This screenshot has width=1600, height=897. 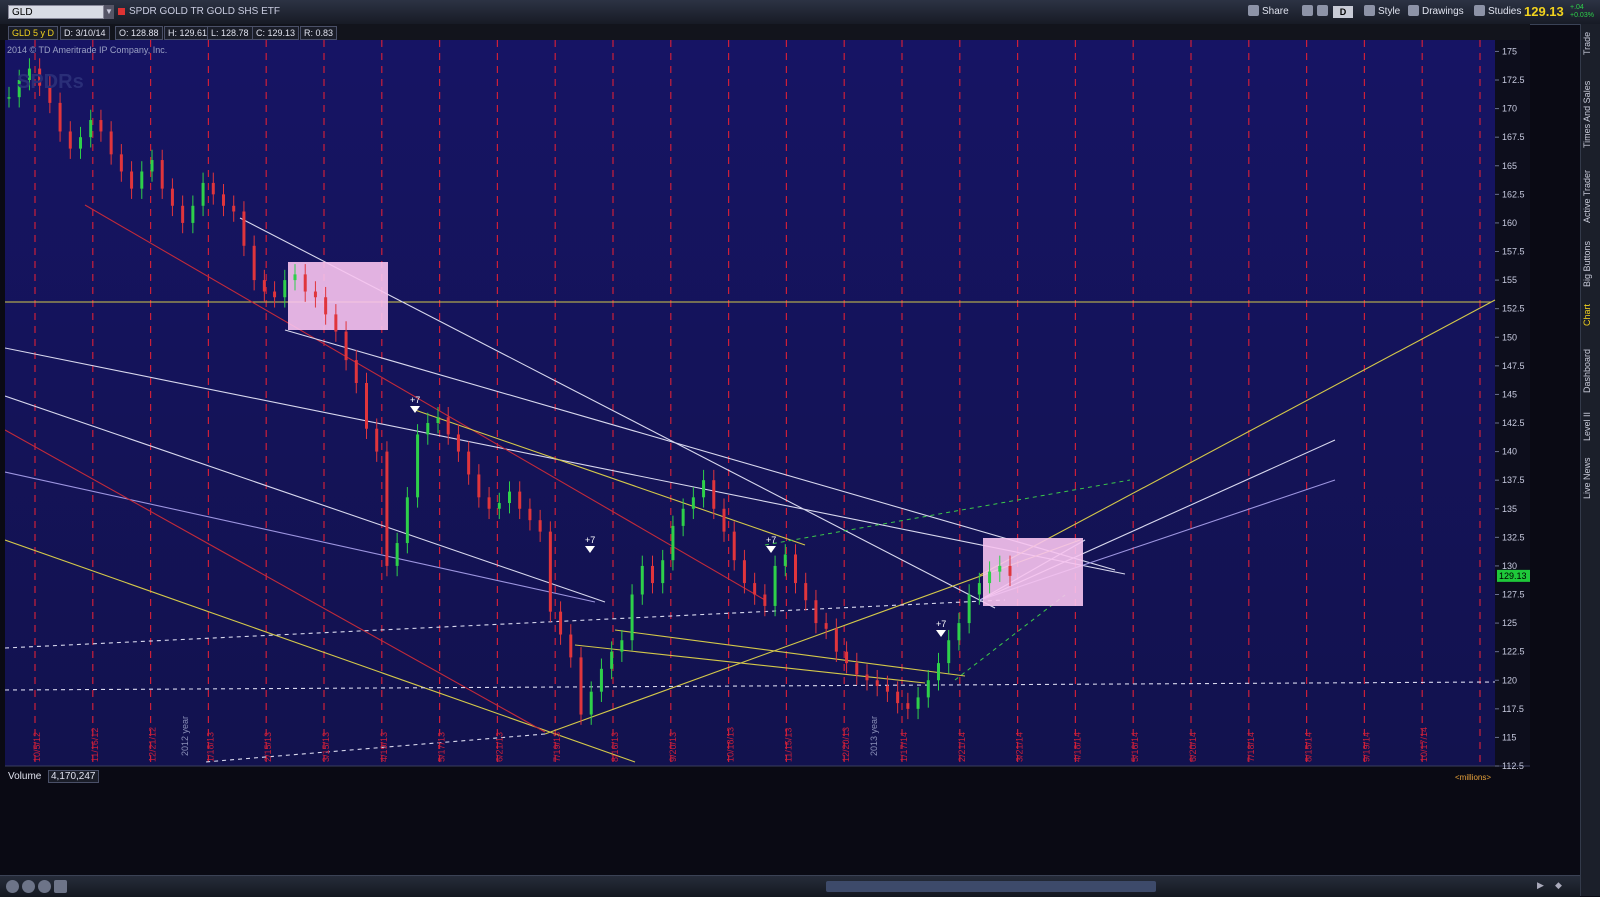 I want to click on tab-dashboard: Dashboard, so click(x=1591, y=371).